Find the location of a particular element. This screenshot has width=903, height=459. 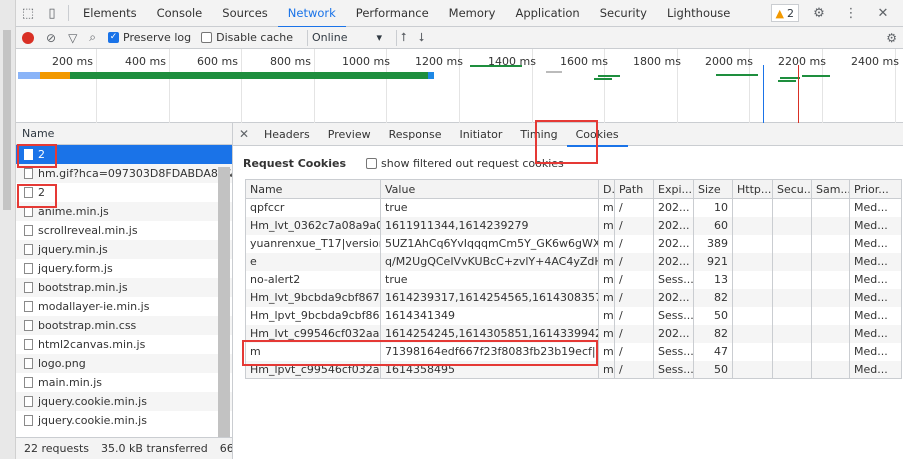

network-settings-gear-icon: ⚙ is located at coordinates (891, 38).